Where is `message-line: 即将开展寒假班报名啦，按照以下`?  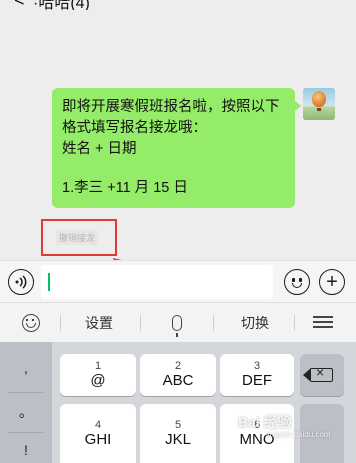
message-line: 即将开展寒假班报名啦，按照以下 is located at coordinates (171, 107).